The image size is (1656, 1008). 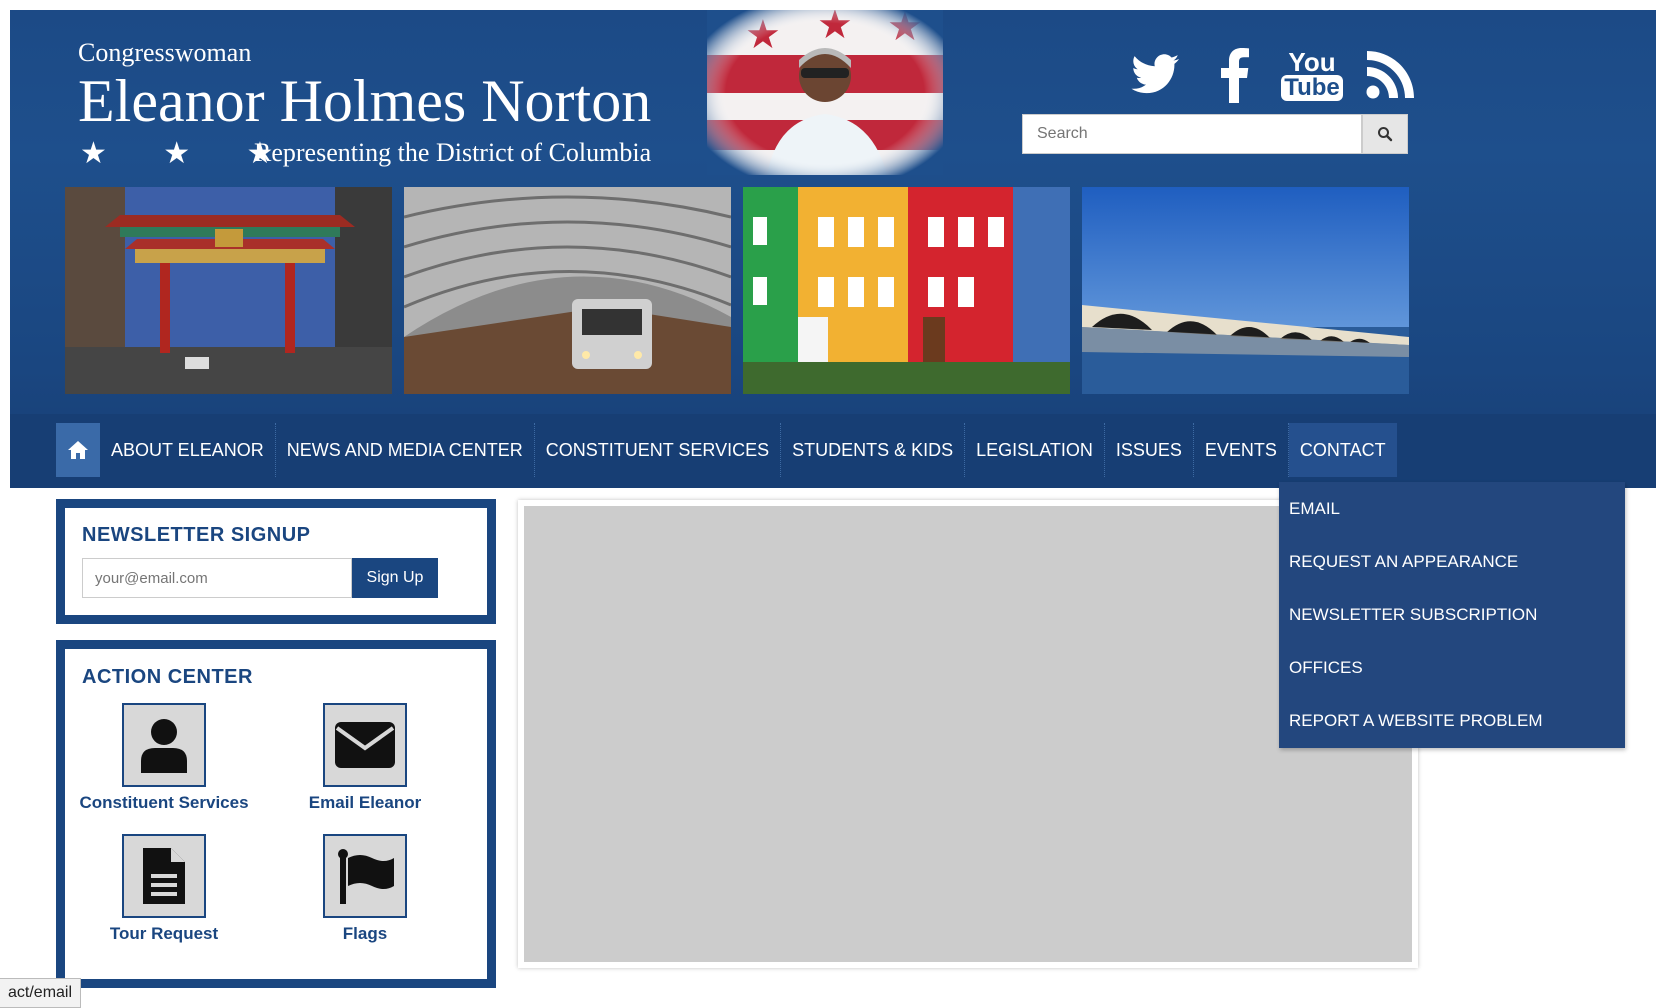 What do you see at coordinates (1035, 450) in the screenshot?
I see `nav-legislation: LEGISLATION` at bounding box center [1035, 450].